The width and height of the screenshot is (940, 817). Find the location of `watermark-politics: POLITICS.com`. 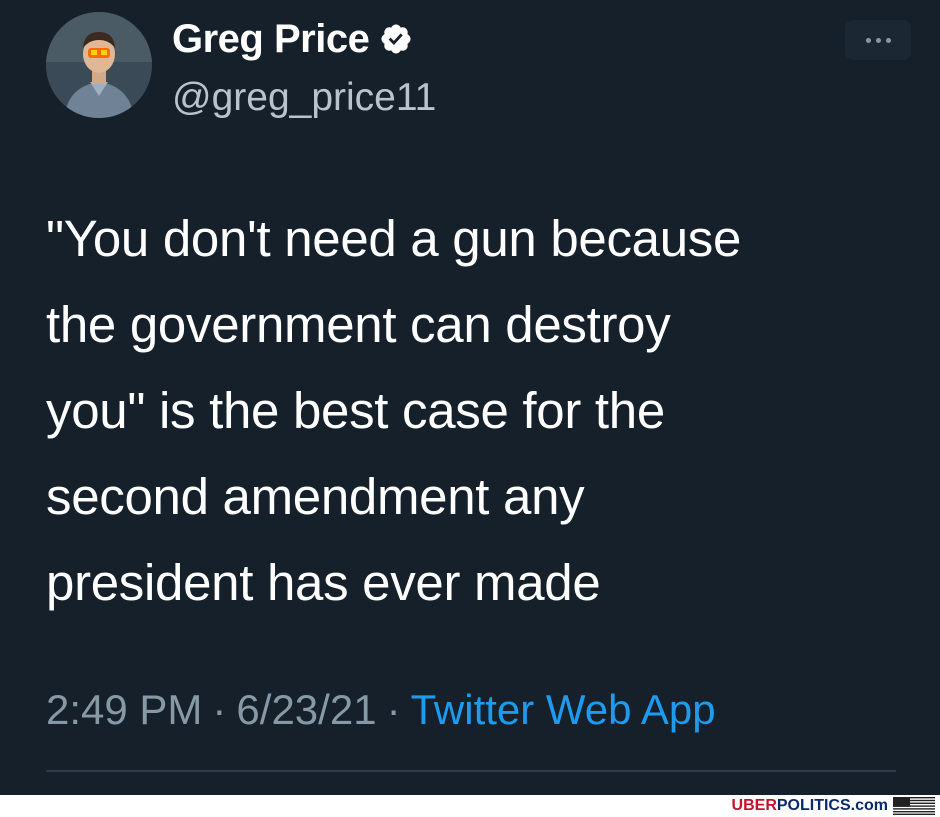

watermark-politics: POLITICS.com is located at coordinates (832, 805).